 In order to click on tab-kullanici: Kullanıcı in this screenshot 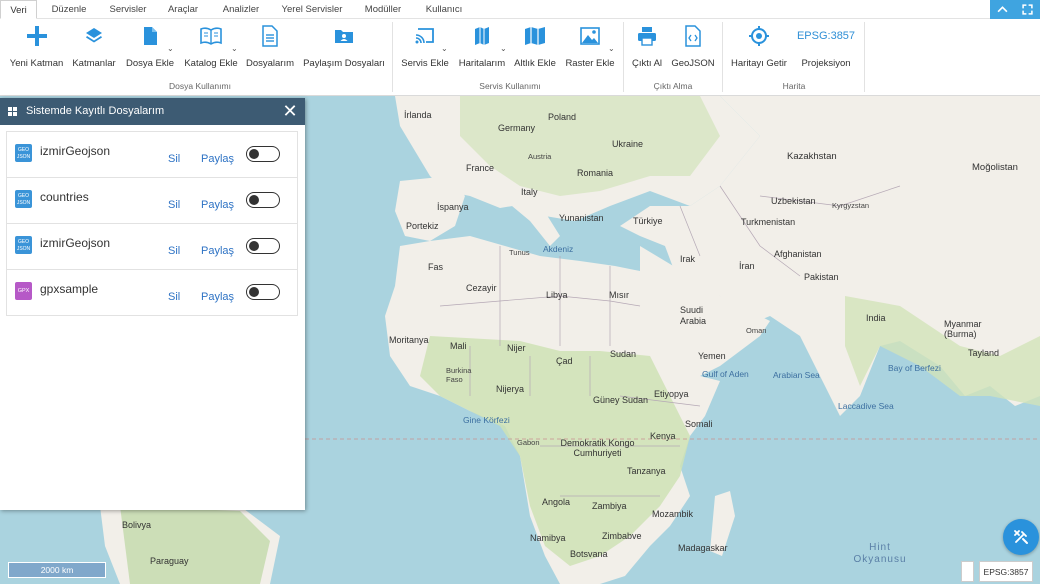, I will do `click(444, 9)`.